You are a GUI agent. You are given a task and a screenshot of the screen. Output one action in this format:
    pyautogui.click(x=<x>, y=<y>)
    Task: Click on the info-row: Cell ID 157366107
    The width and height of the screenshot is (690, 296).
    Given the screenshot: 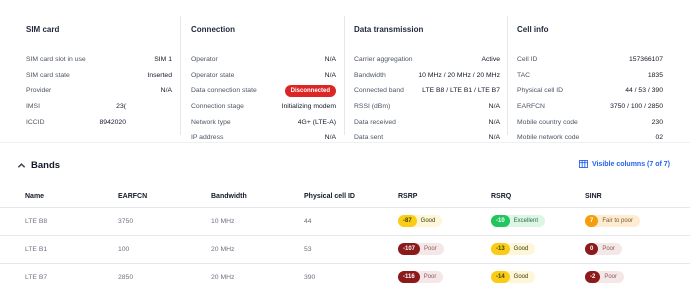 What is the action you would take?
    pyautogui.click(x=590, y=60)
    